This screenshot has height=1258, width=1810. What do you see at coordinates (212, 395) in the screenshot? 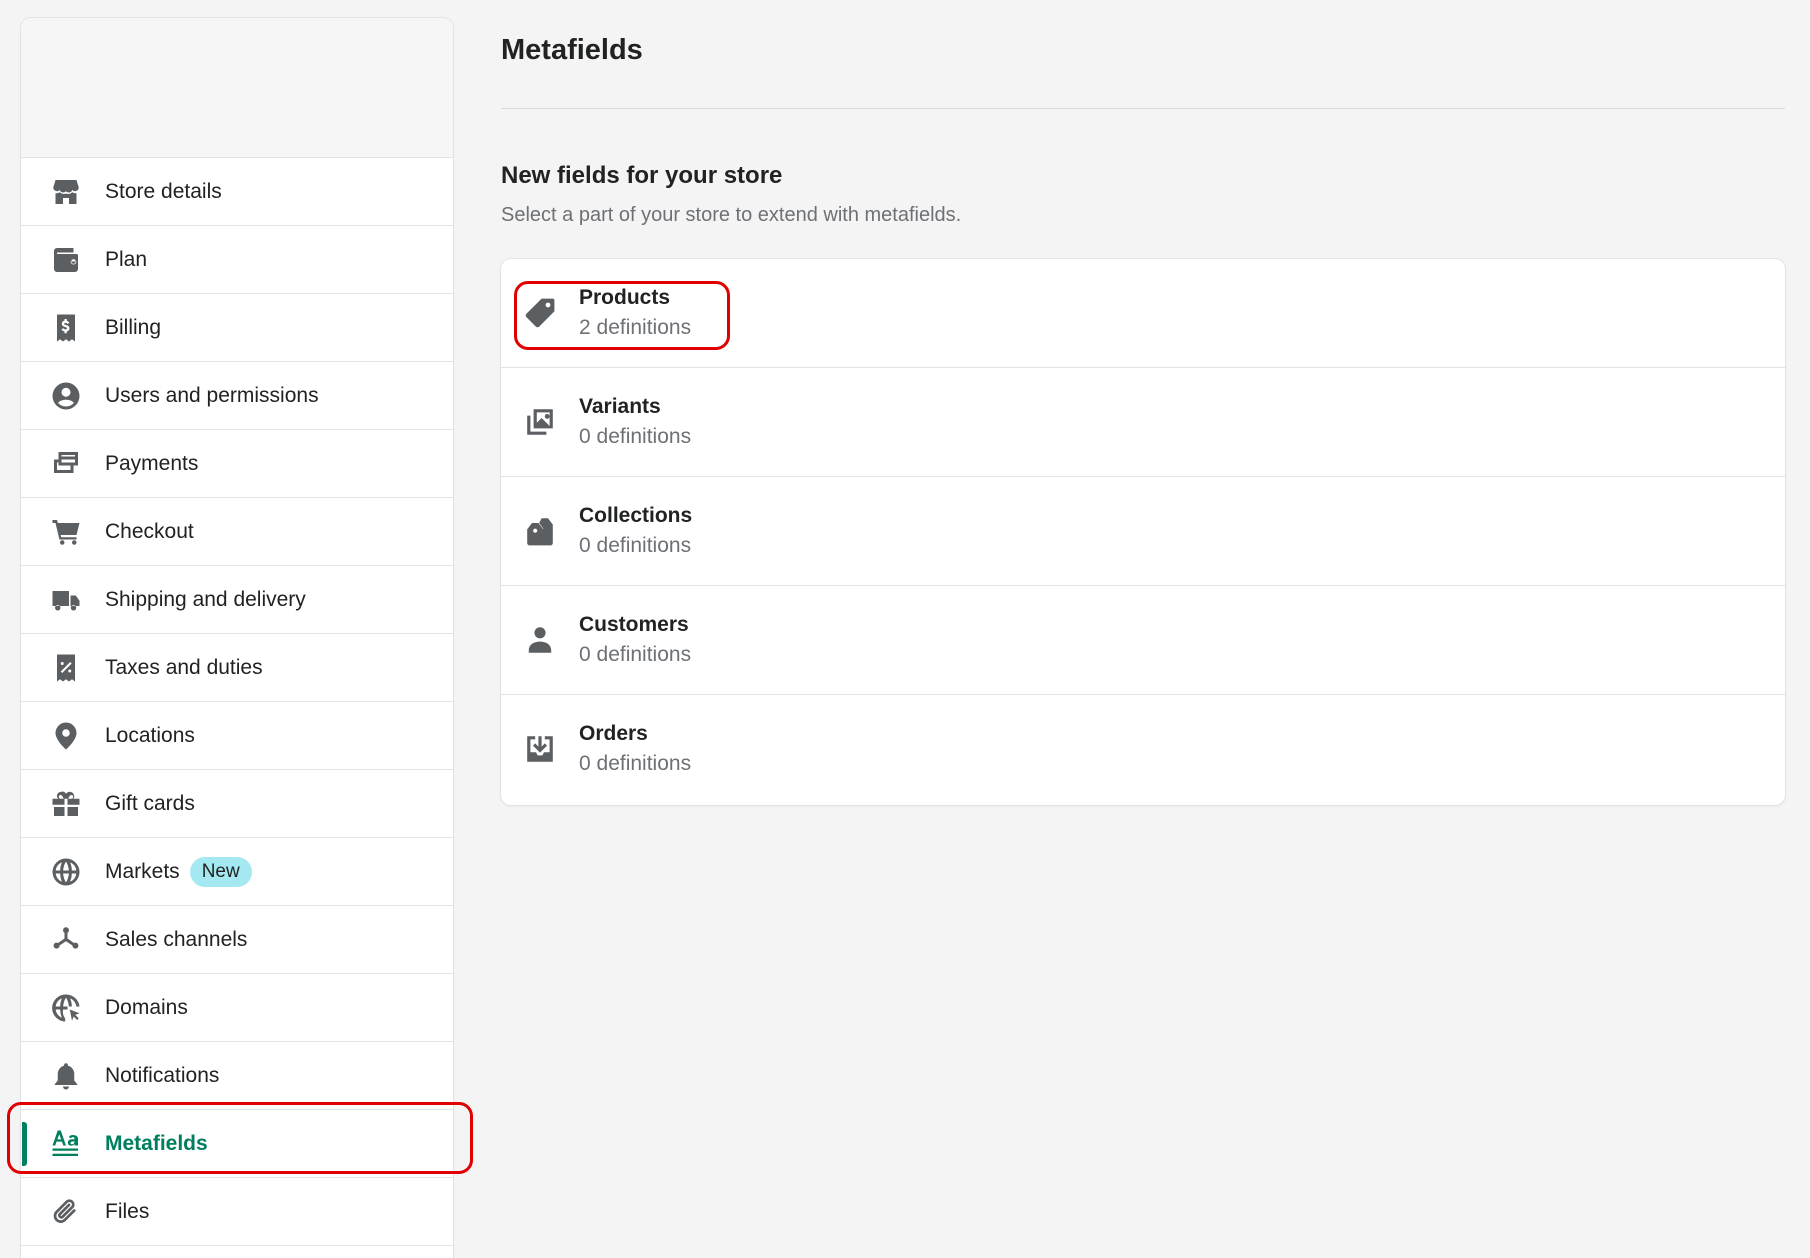
I see `sidebar-item-label: Users and permissions` at bounding box center [212, 395].